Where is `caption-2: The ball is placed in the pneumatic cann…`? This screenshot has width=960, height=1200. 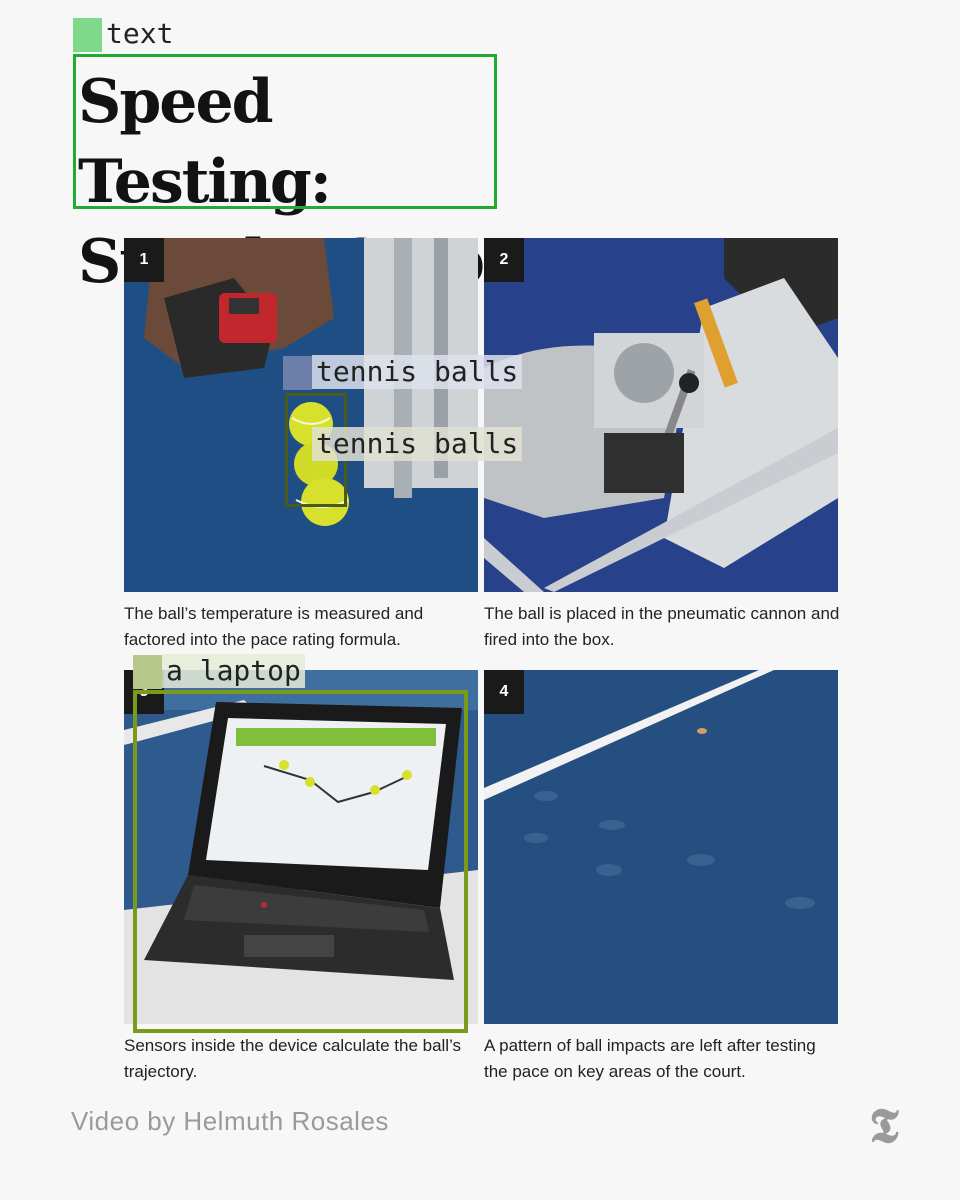
caption-2: The ball is placed in the pneumatic cann… is located at coordinates (662, 626).